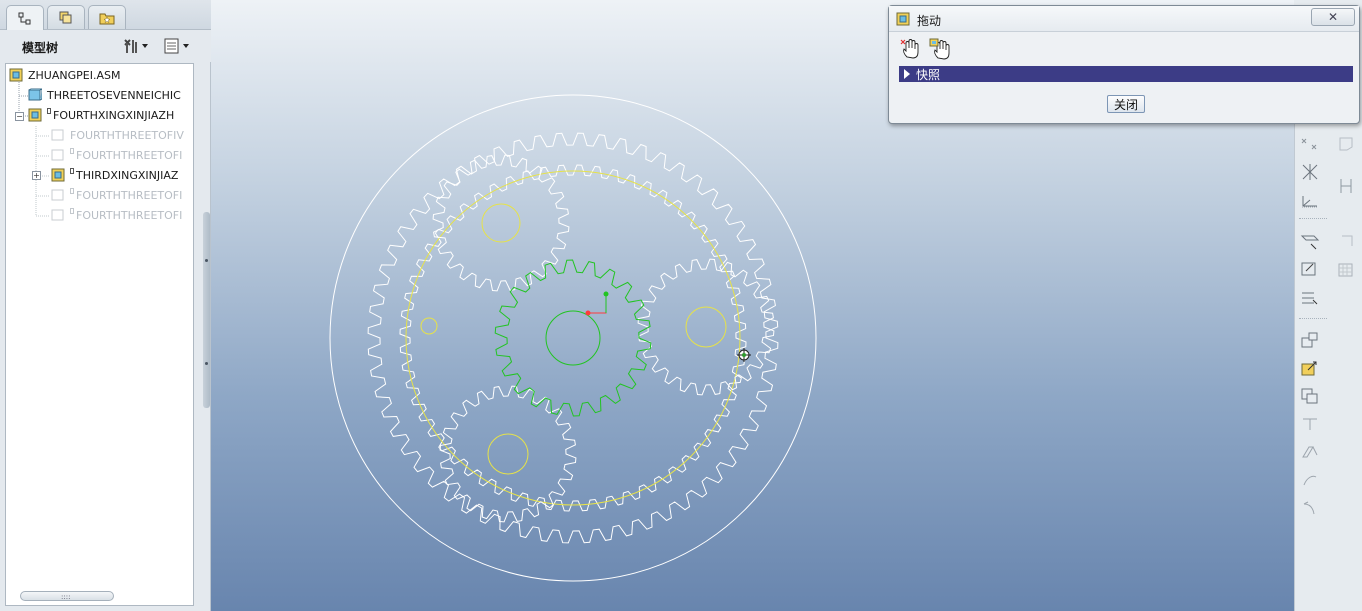 Image resolution: width=1362 pixels, height=611 pixels. What do you see at coordinates (1310, 452) in the screenshot?
I see `extrude-icon` at bounding box center [1310, 452].